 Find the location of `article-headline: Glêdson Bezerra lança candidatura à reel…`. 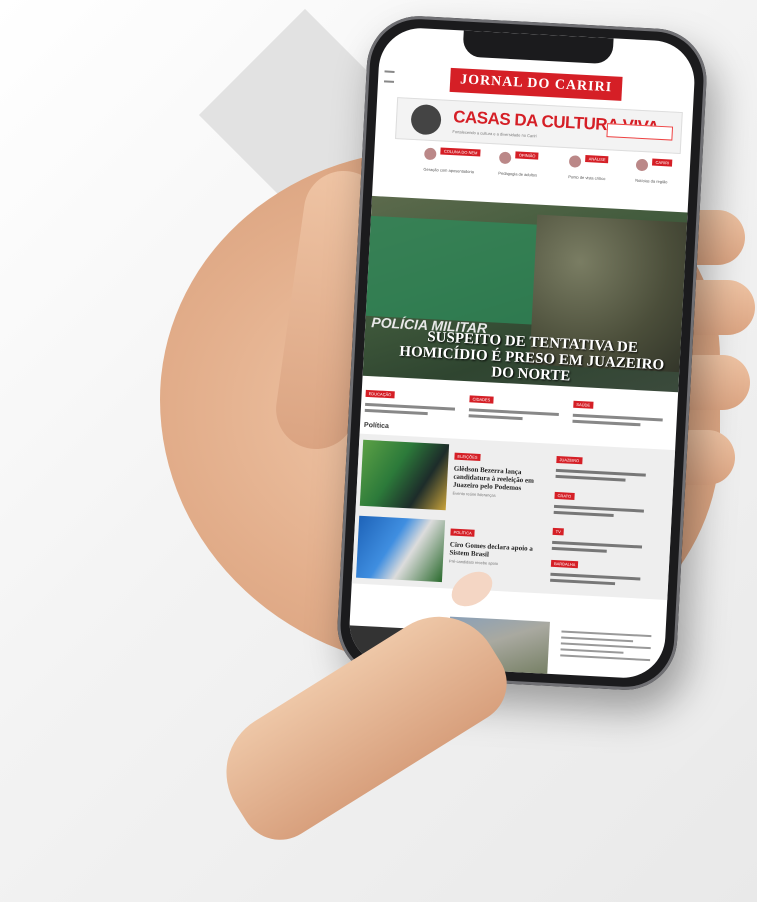

article-headline: Glêdson Bezerra lança candidatura à reel… is located at coordinates (498, 479).